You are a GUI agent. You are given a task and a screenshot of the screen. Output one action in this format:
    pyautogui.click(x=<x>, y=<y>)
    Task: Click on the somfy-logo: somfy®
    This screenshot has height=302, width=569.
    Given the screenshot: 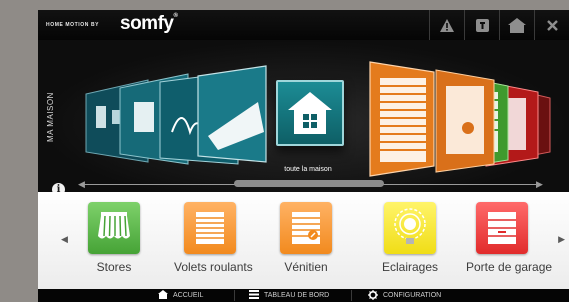 What is the action you would take?
    pyautogui.click(x=149, y=24)
    